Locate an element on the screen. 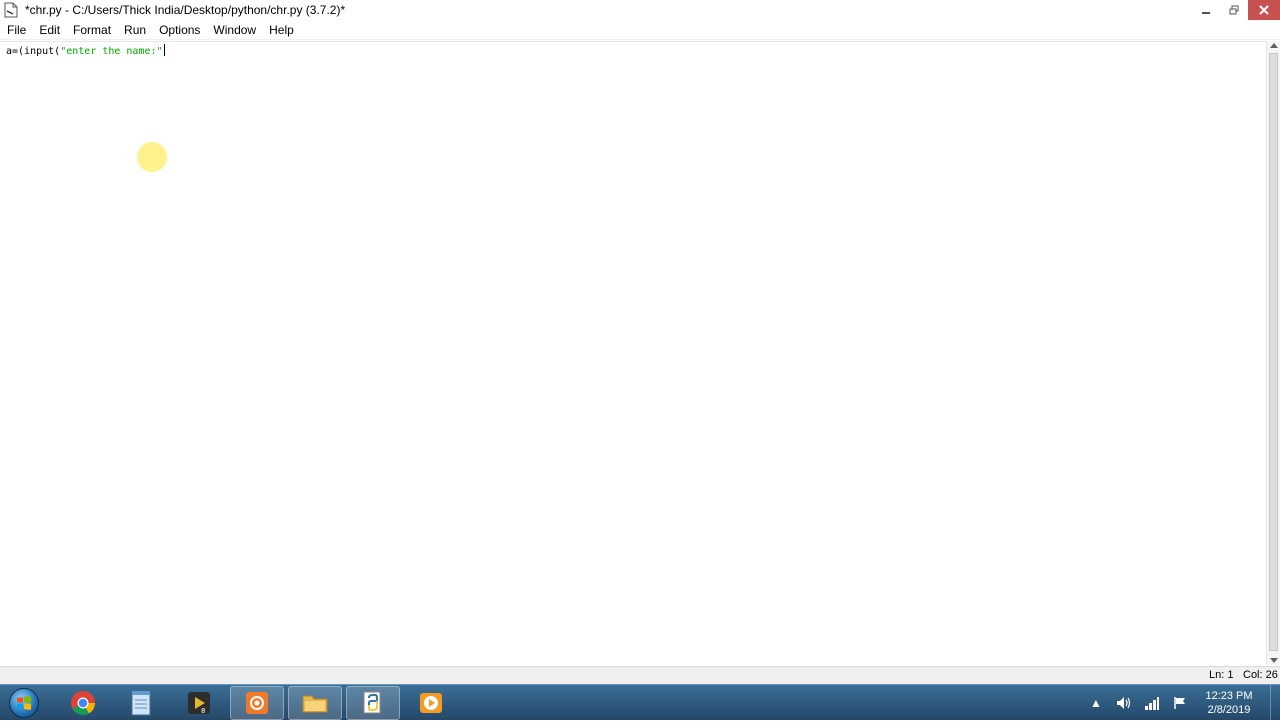 Image resolution: width=1280 pixels, height=721 pixels. menu-format: Format is located at coordinates (92, 30).